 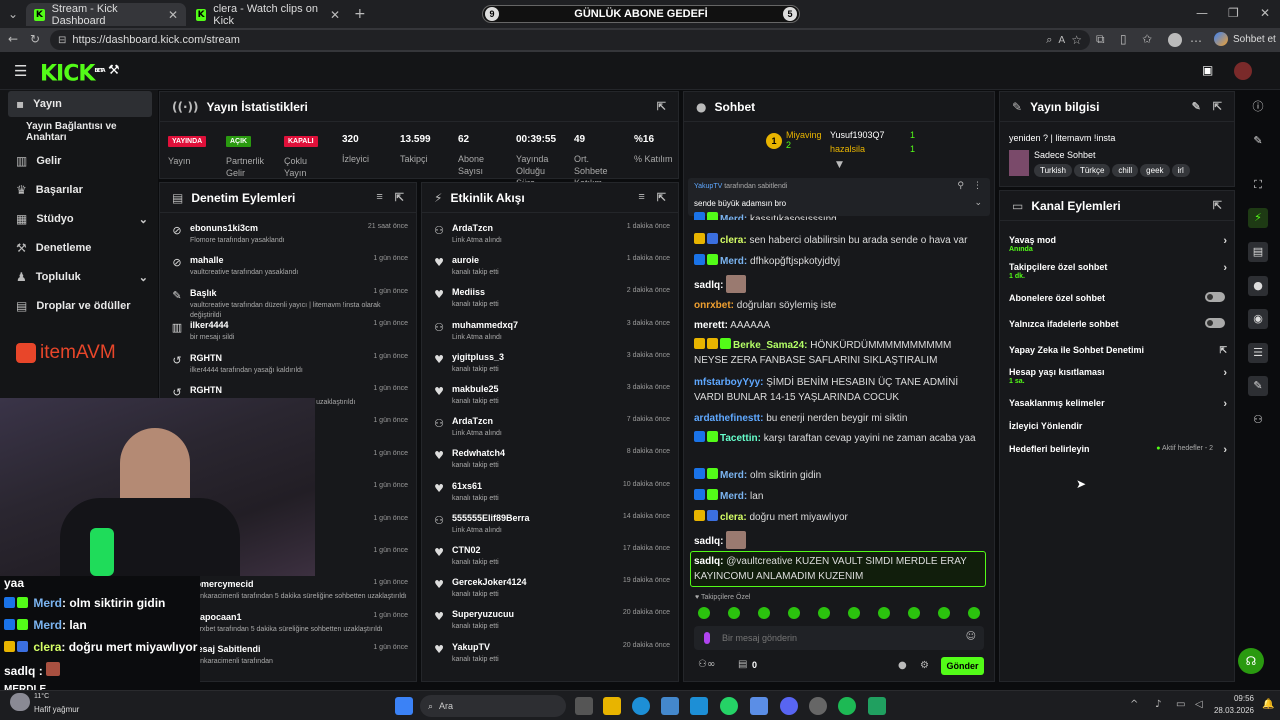 What do you see at coordinates (1180, 704) in the screenshot?
I see `network-icon: ▭` at bounding box center [1180, 704].